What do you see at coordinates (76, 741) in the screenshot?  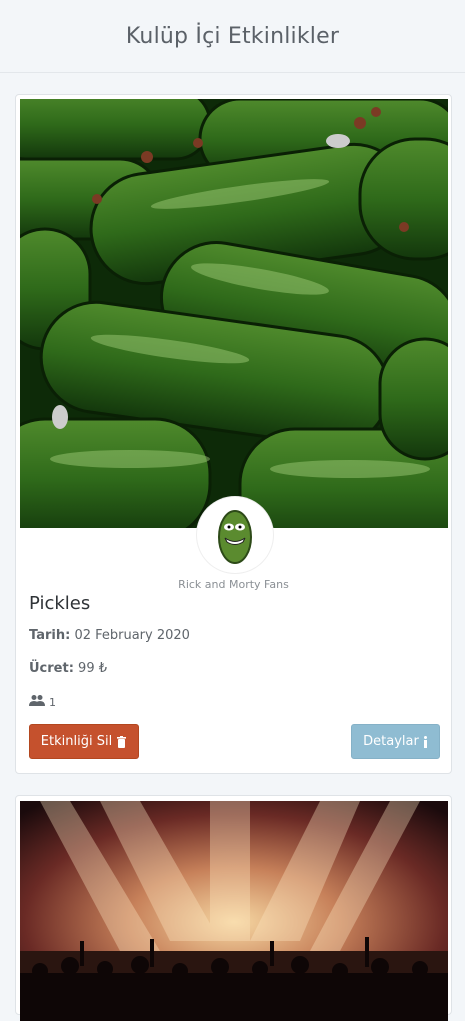 I see `delete-label: Etkinliği Sil` at bounding box center [76, 741].